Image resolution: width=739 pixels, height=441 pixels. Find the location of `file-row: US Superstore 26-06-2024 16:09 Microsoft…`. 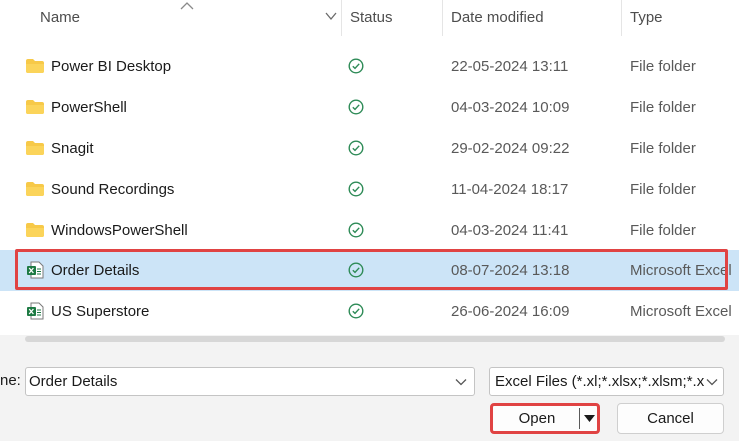

file-row: US Superstore 26-06-2024 16:09 Microsoft… is located at coordinates (369, 311).